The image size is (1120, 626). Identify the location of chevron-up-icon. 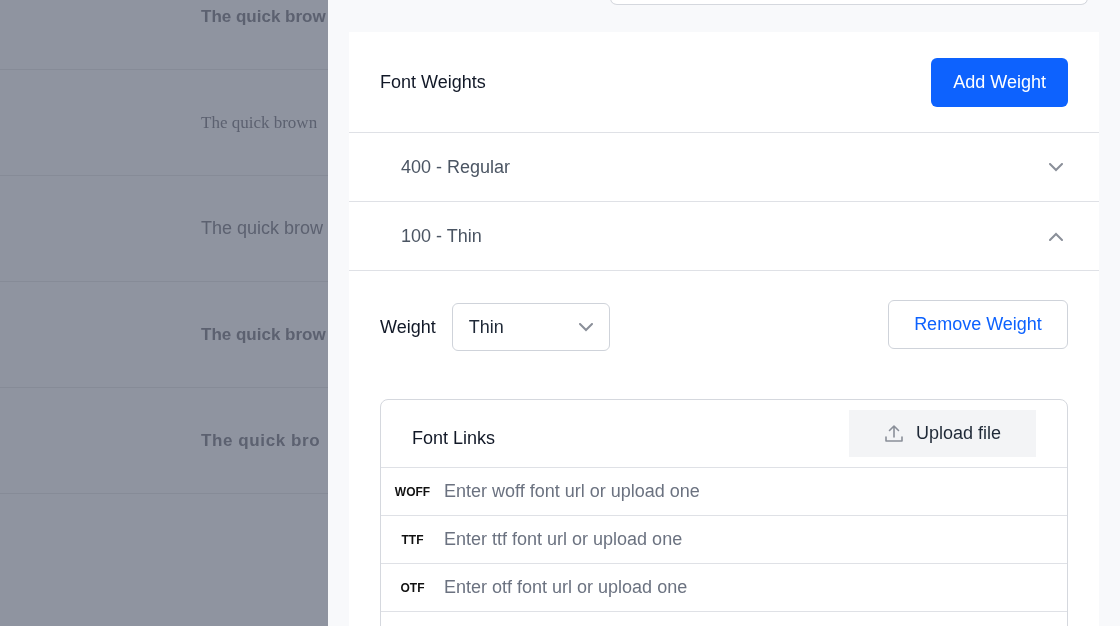
(1056, 236).